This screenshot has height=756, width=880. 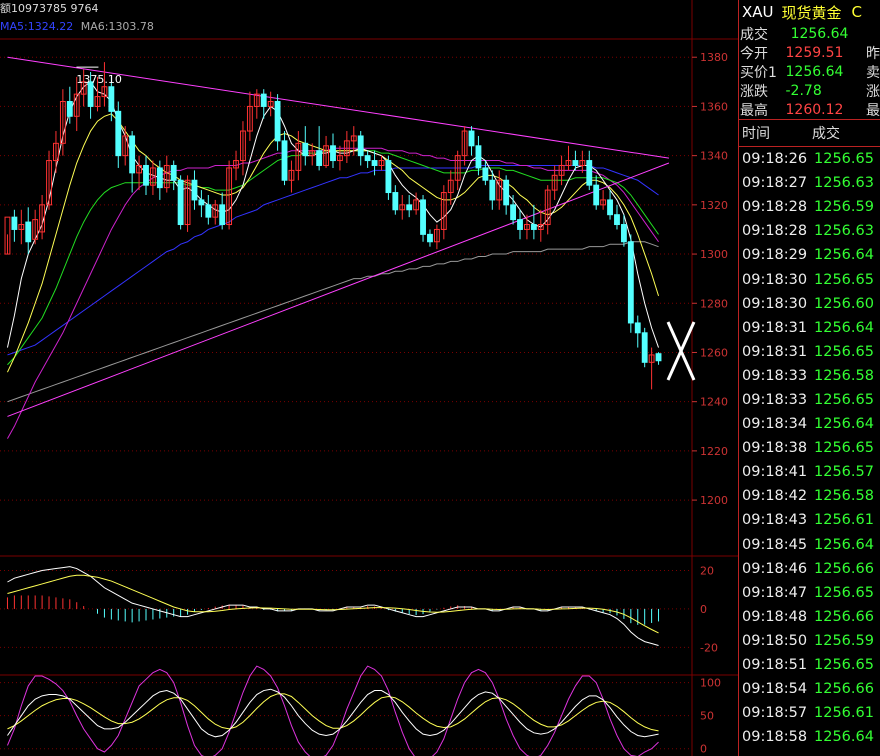 What do you see at coordinates (775, 448) in the screenshot?
I see `tick-time: 09:18:38` at bounding box center [775, 448].